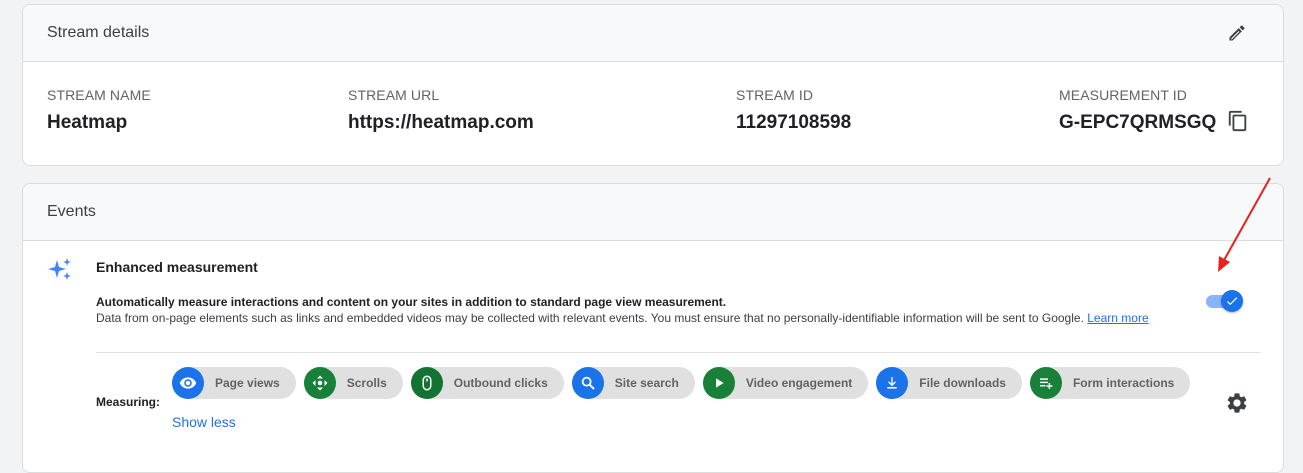 This screenshot has width=1303, height=473. I want to click on stream-id-label: STREAM ID, so click(775, 95).